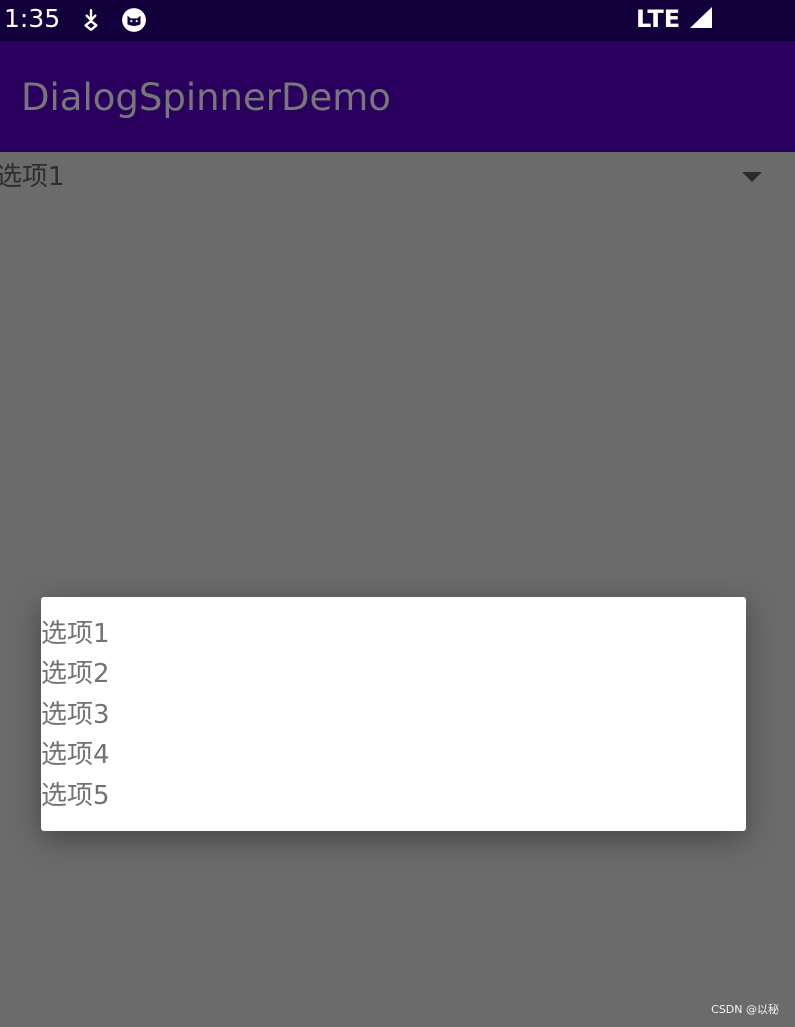 Image resolution: width=795 pixels, height=1027 pixels. I want to click on cat-icon, so click(134, 20).